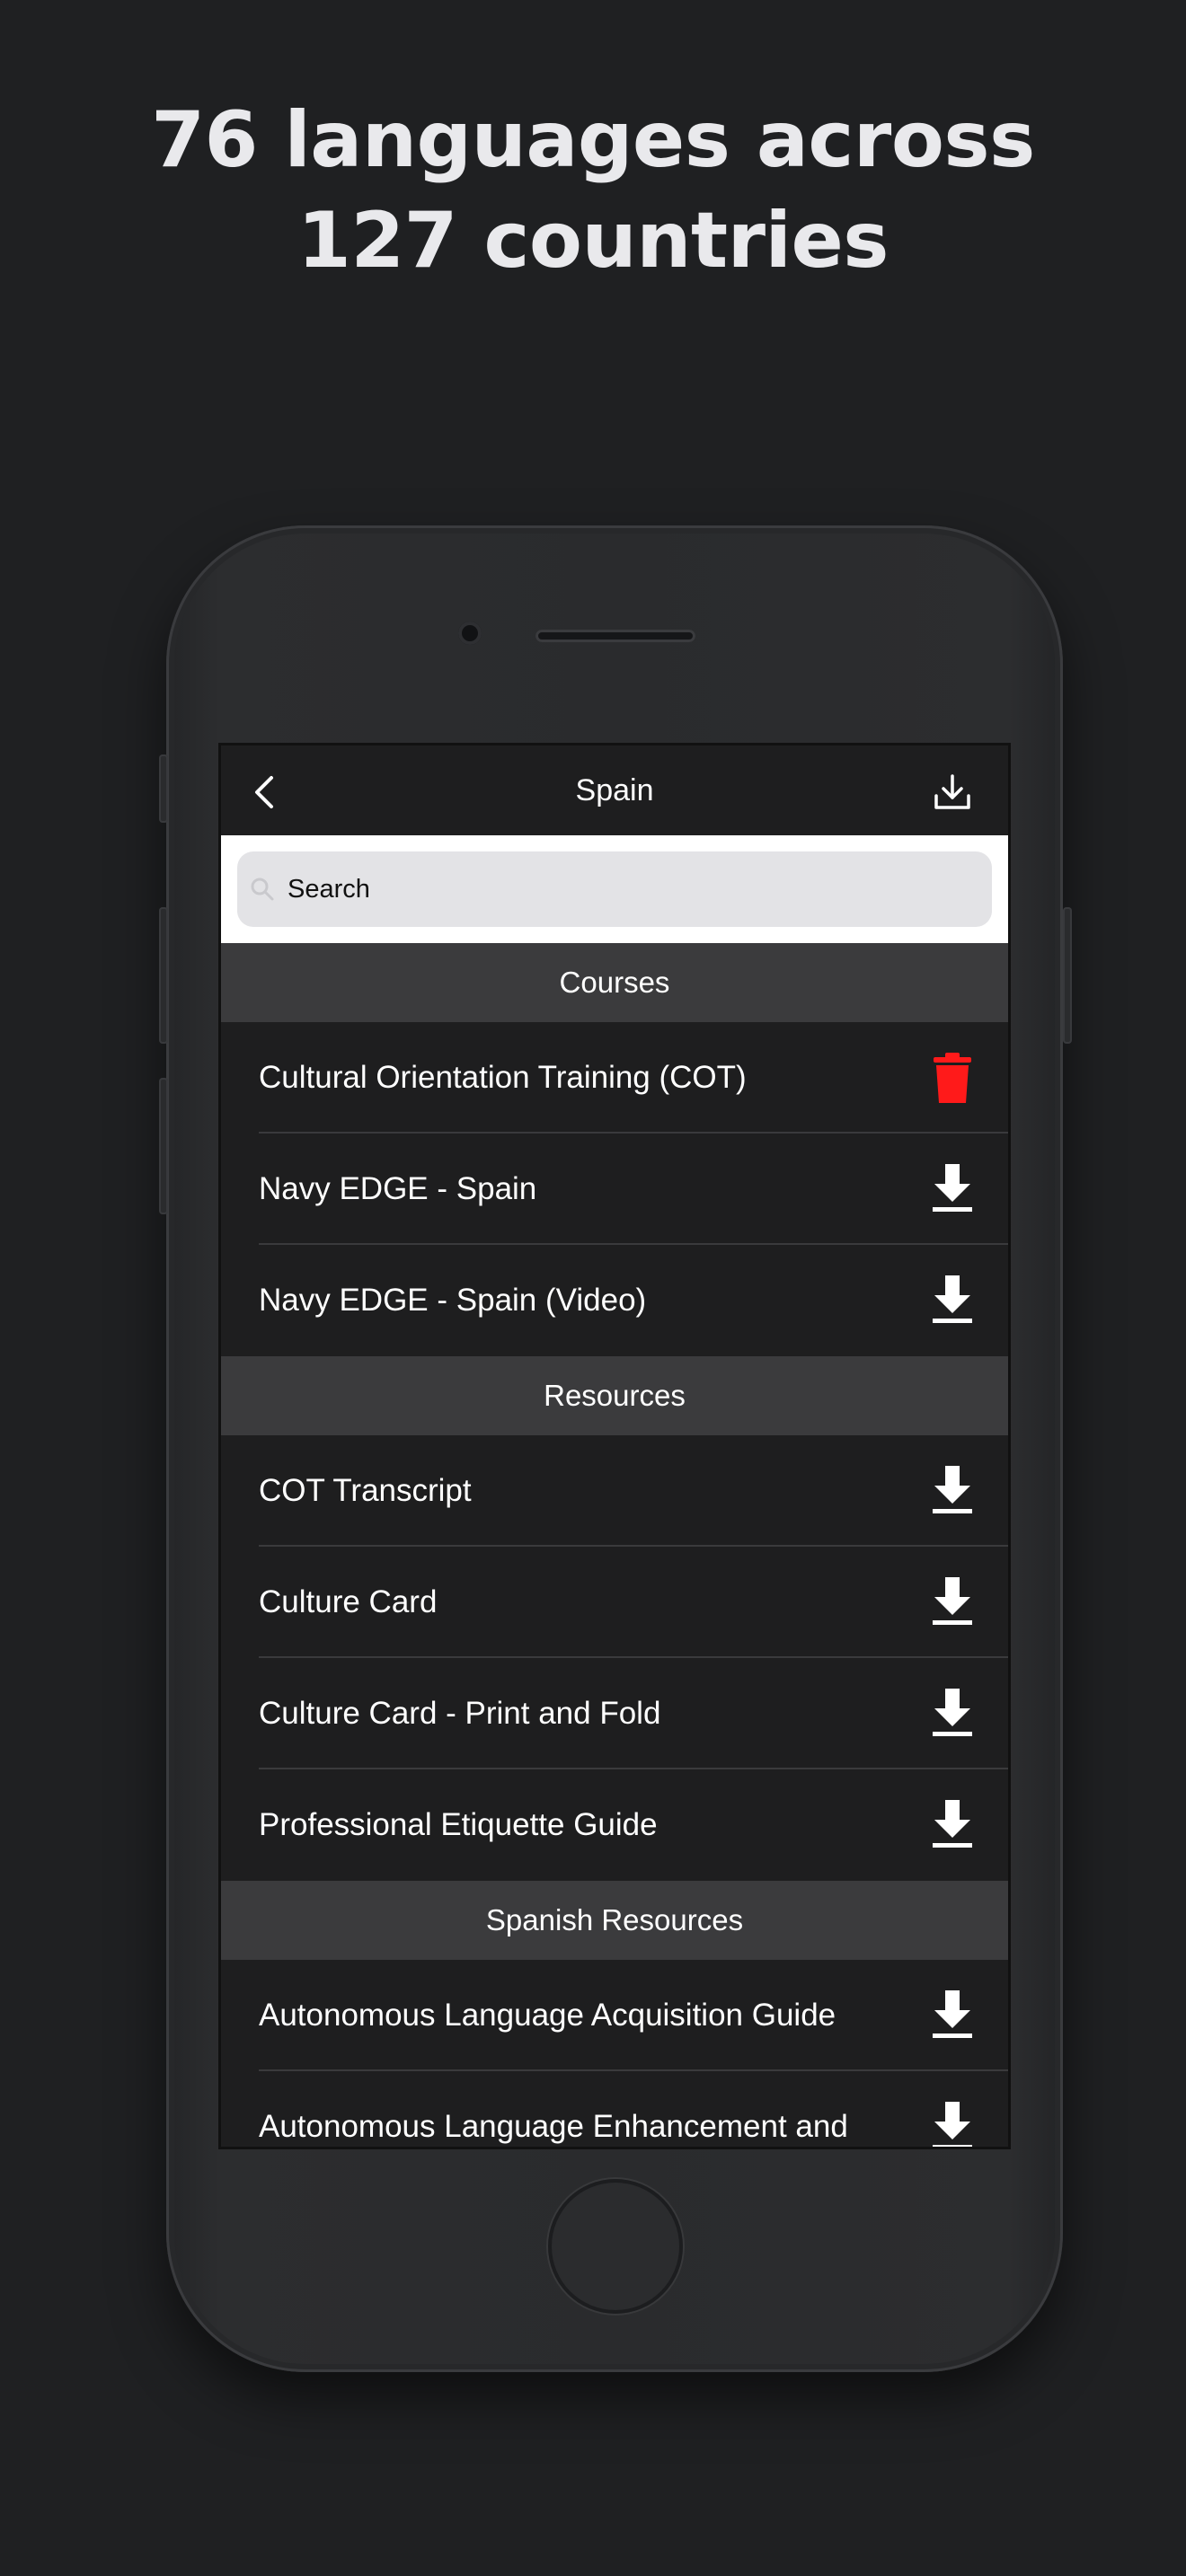  Describe the element at coordinates (470, 633) in the screenshot. I see `front-camera` at that location.